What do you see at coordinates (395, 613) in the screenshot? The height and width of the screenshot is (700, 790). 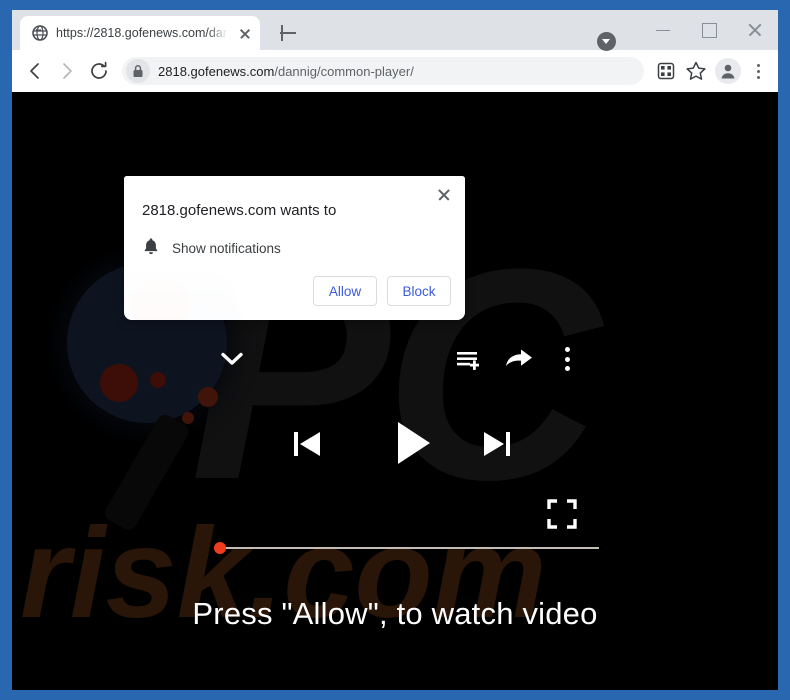 I see `call-to-action-text: Press "Allow", to watch video` at bounding box center [395, 613].